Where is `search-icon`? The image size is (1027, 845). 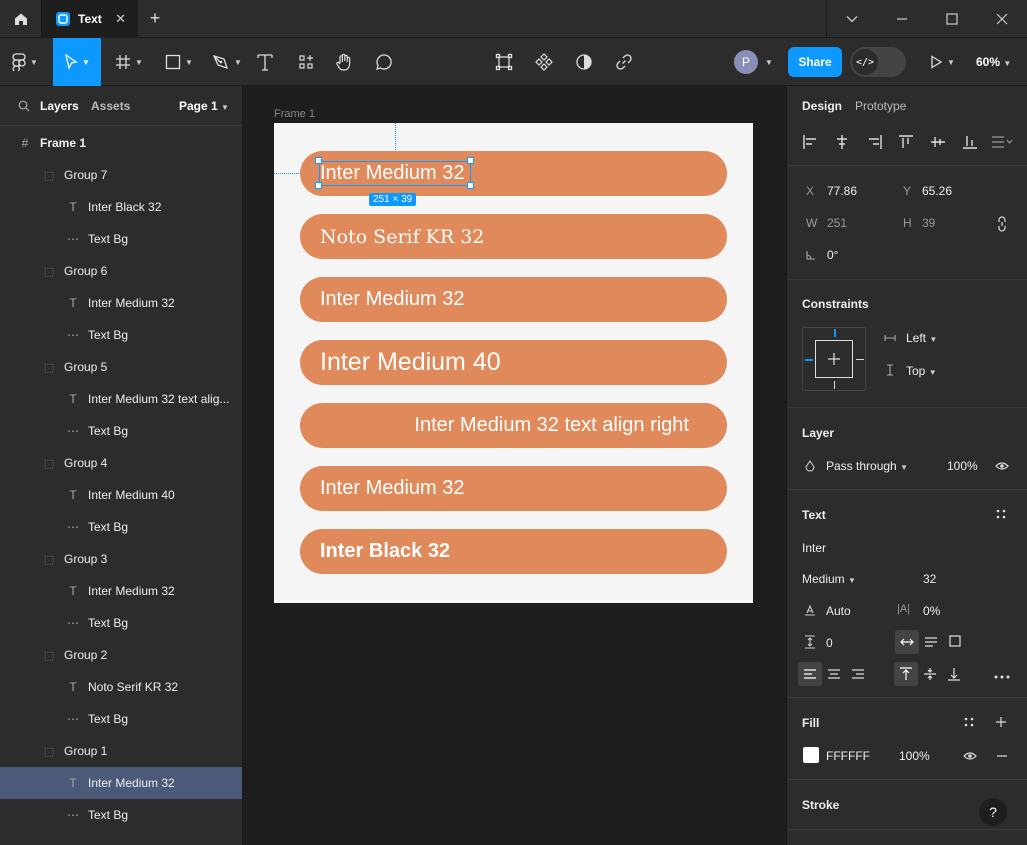 search-icon is located at coordinates (24, 106).